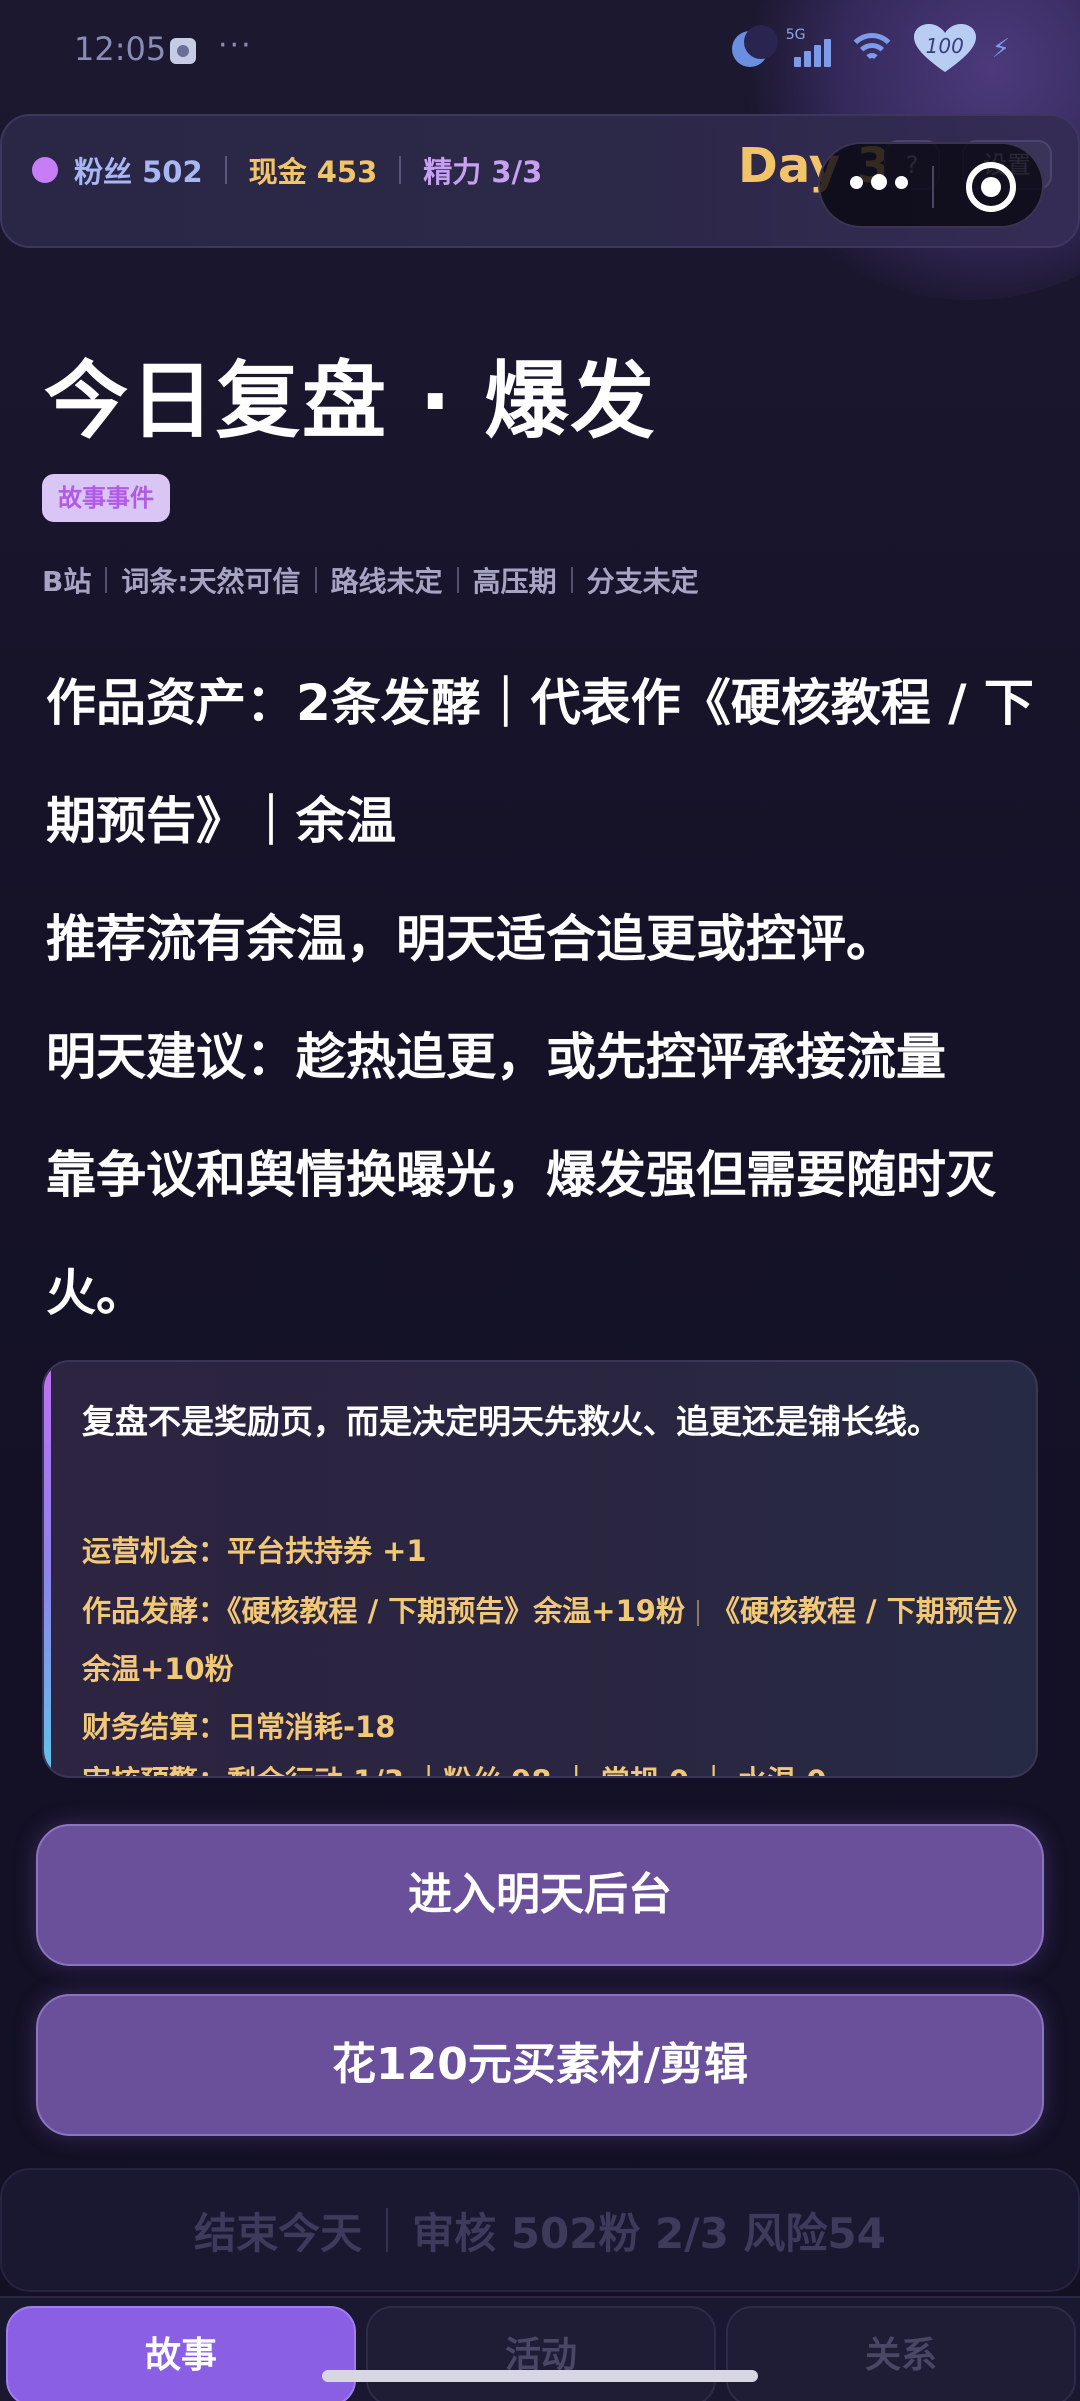 Image resolution: width=1080 pixels, height=2401 pixels. What do you see at coordinates (1000, 49) in the screenshot?
I see `charging-icon: ⚡` at bounding box center [1000, 49].